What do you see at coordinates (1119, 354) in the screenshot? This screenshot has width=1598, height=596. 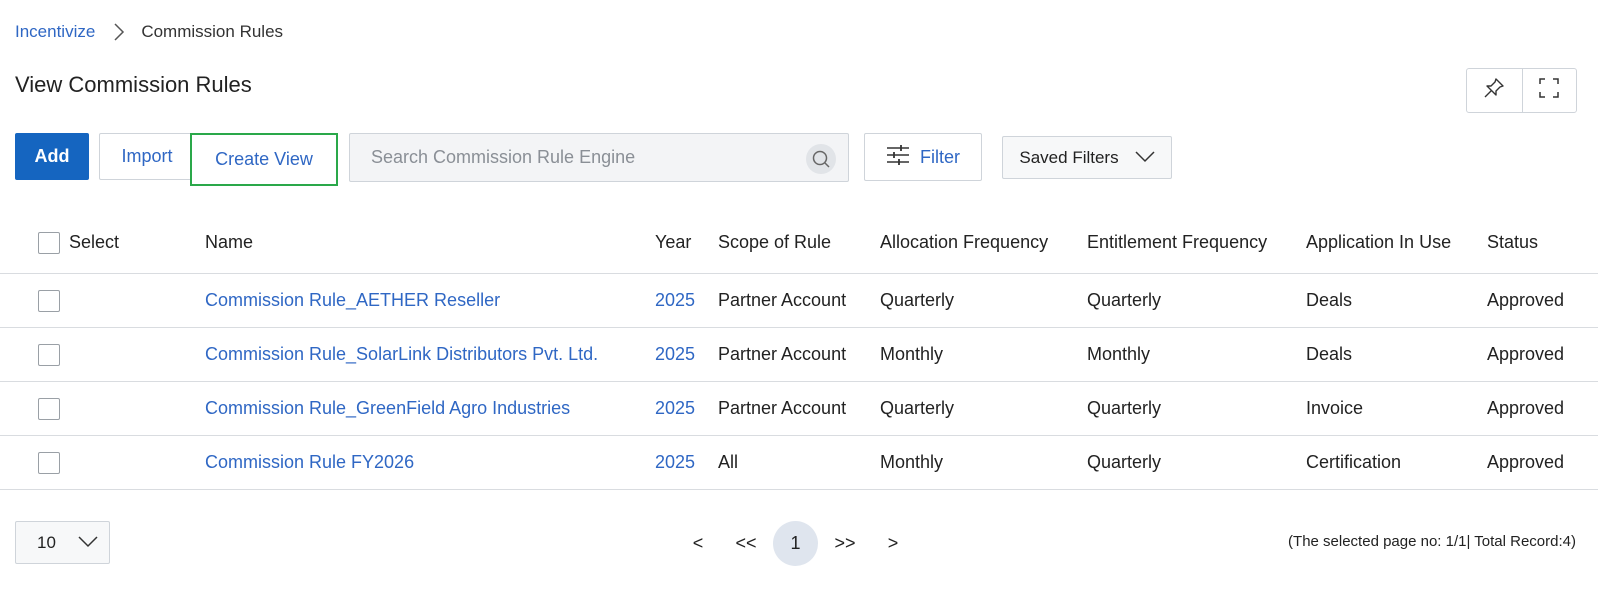 I see `rule-entitlement: Monthly` at bounding box center [1119, 354].